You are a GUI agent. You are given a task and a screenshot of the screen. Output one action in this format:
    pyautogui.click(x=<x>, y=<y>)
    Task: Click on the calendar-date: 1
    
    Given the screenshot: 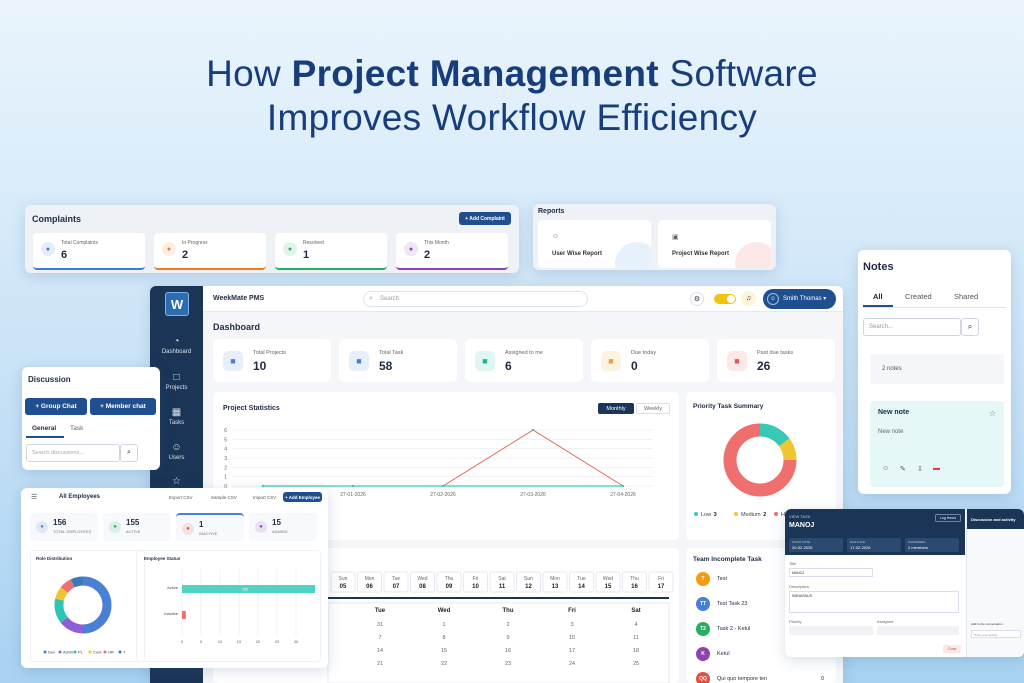 What is the action you would take?
    pyautogui.click(x=443, y=625)
    